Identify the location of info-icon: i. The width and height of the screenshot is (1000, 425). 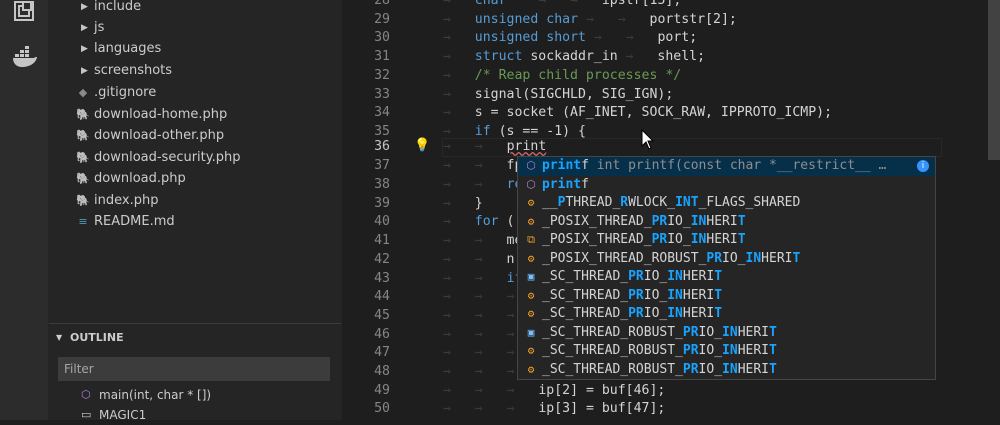
(923, 166).